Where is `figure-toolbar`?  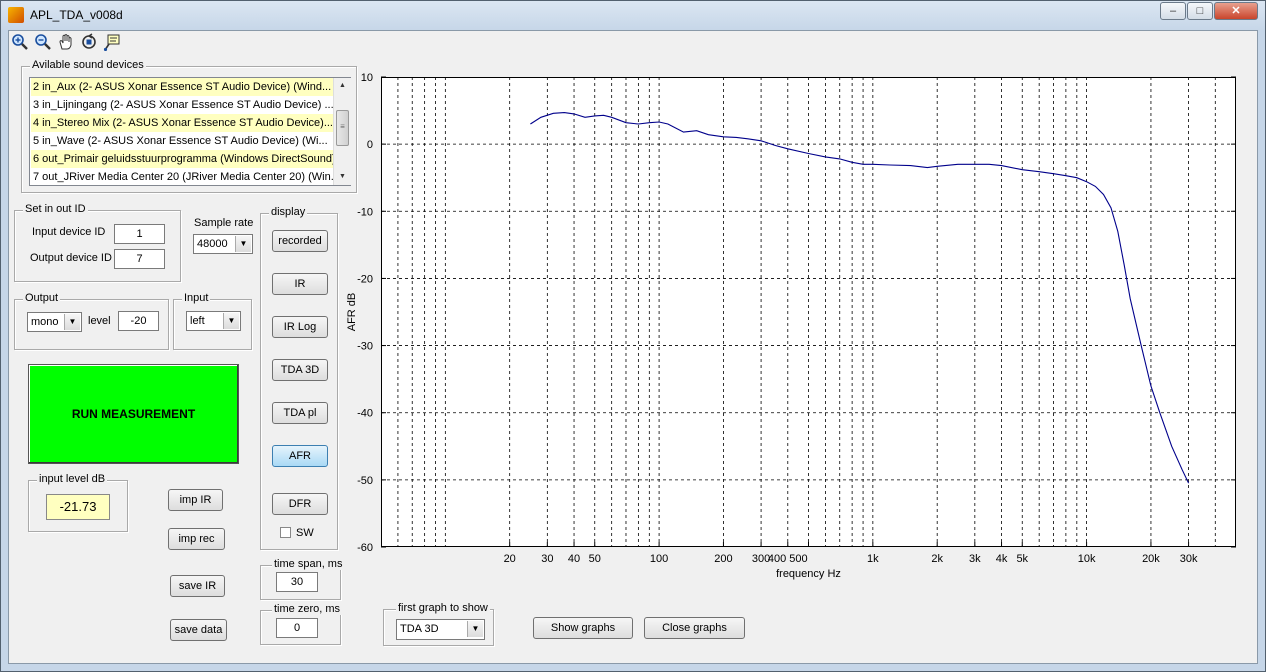 figure-toolbar is located at coordinates (633, 42).